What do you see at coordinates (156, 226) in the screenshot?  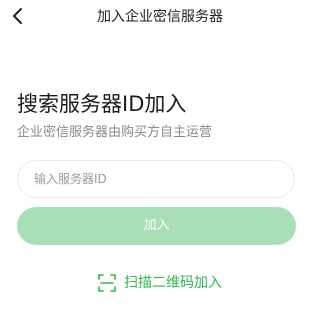 I see `join-button: 加入` at bounding box center [156, 226].